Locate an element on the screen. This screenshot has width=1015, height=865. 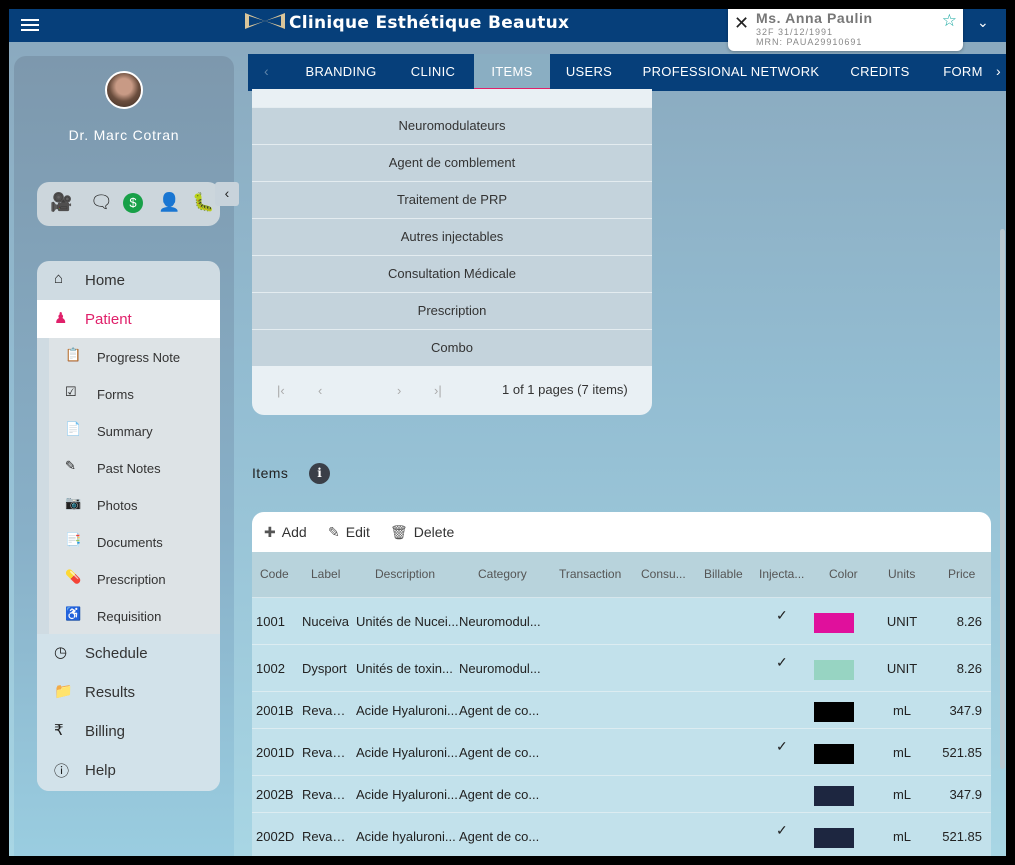
patient-mrn: MRN: PAUA29910691 is located at coordinates (809, 42).